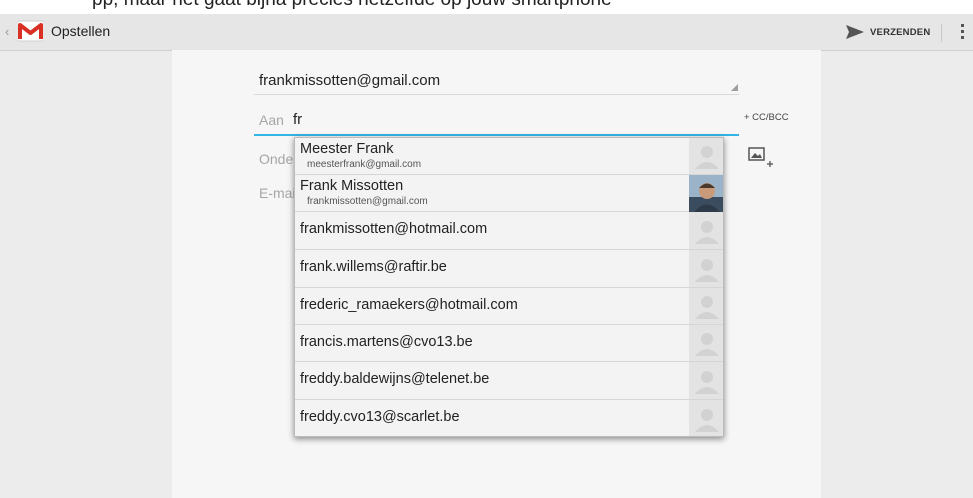  Describe the element at coordinates (509, 343) in the screenshot. I see `suggestion-item: francis.martens@cvo13.be` at that location.